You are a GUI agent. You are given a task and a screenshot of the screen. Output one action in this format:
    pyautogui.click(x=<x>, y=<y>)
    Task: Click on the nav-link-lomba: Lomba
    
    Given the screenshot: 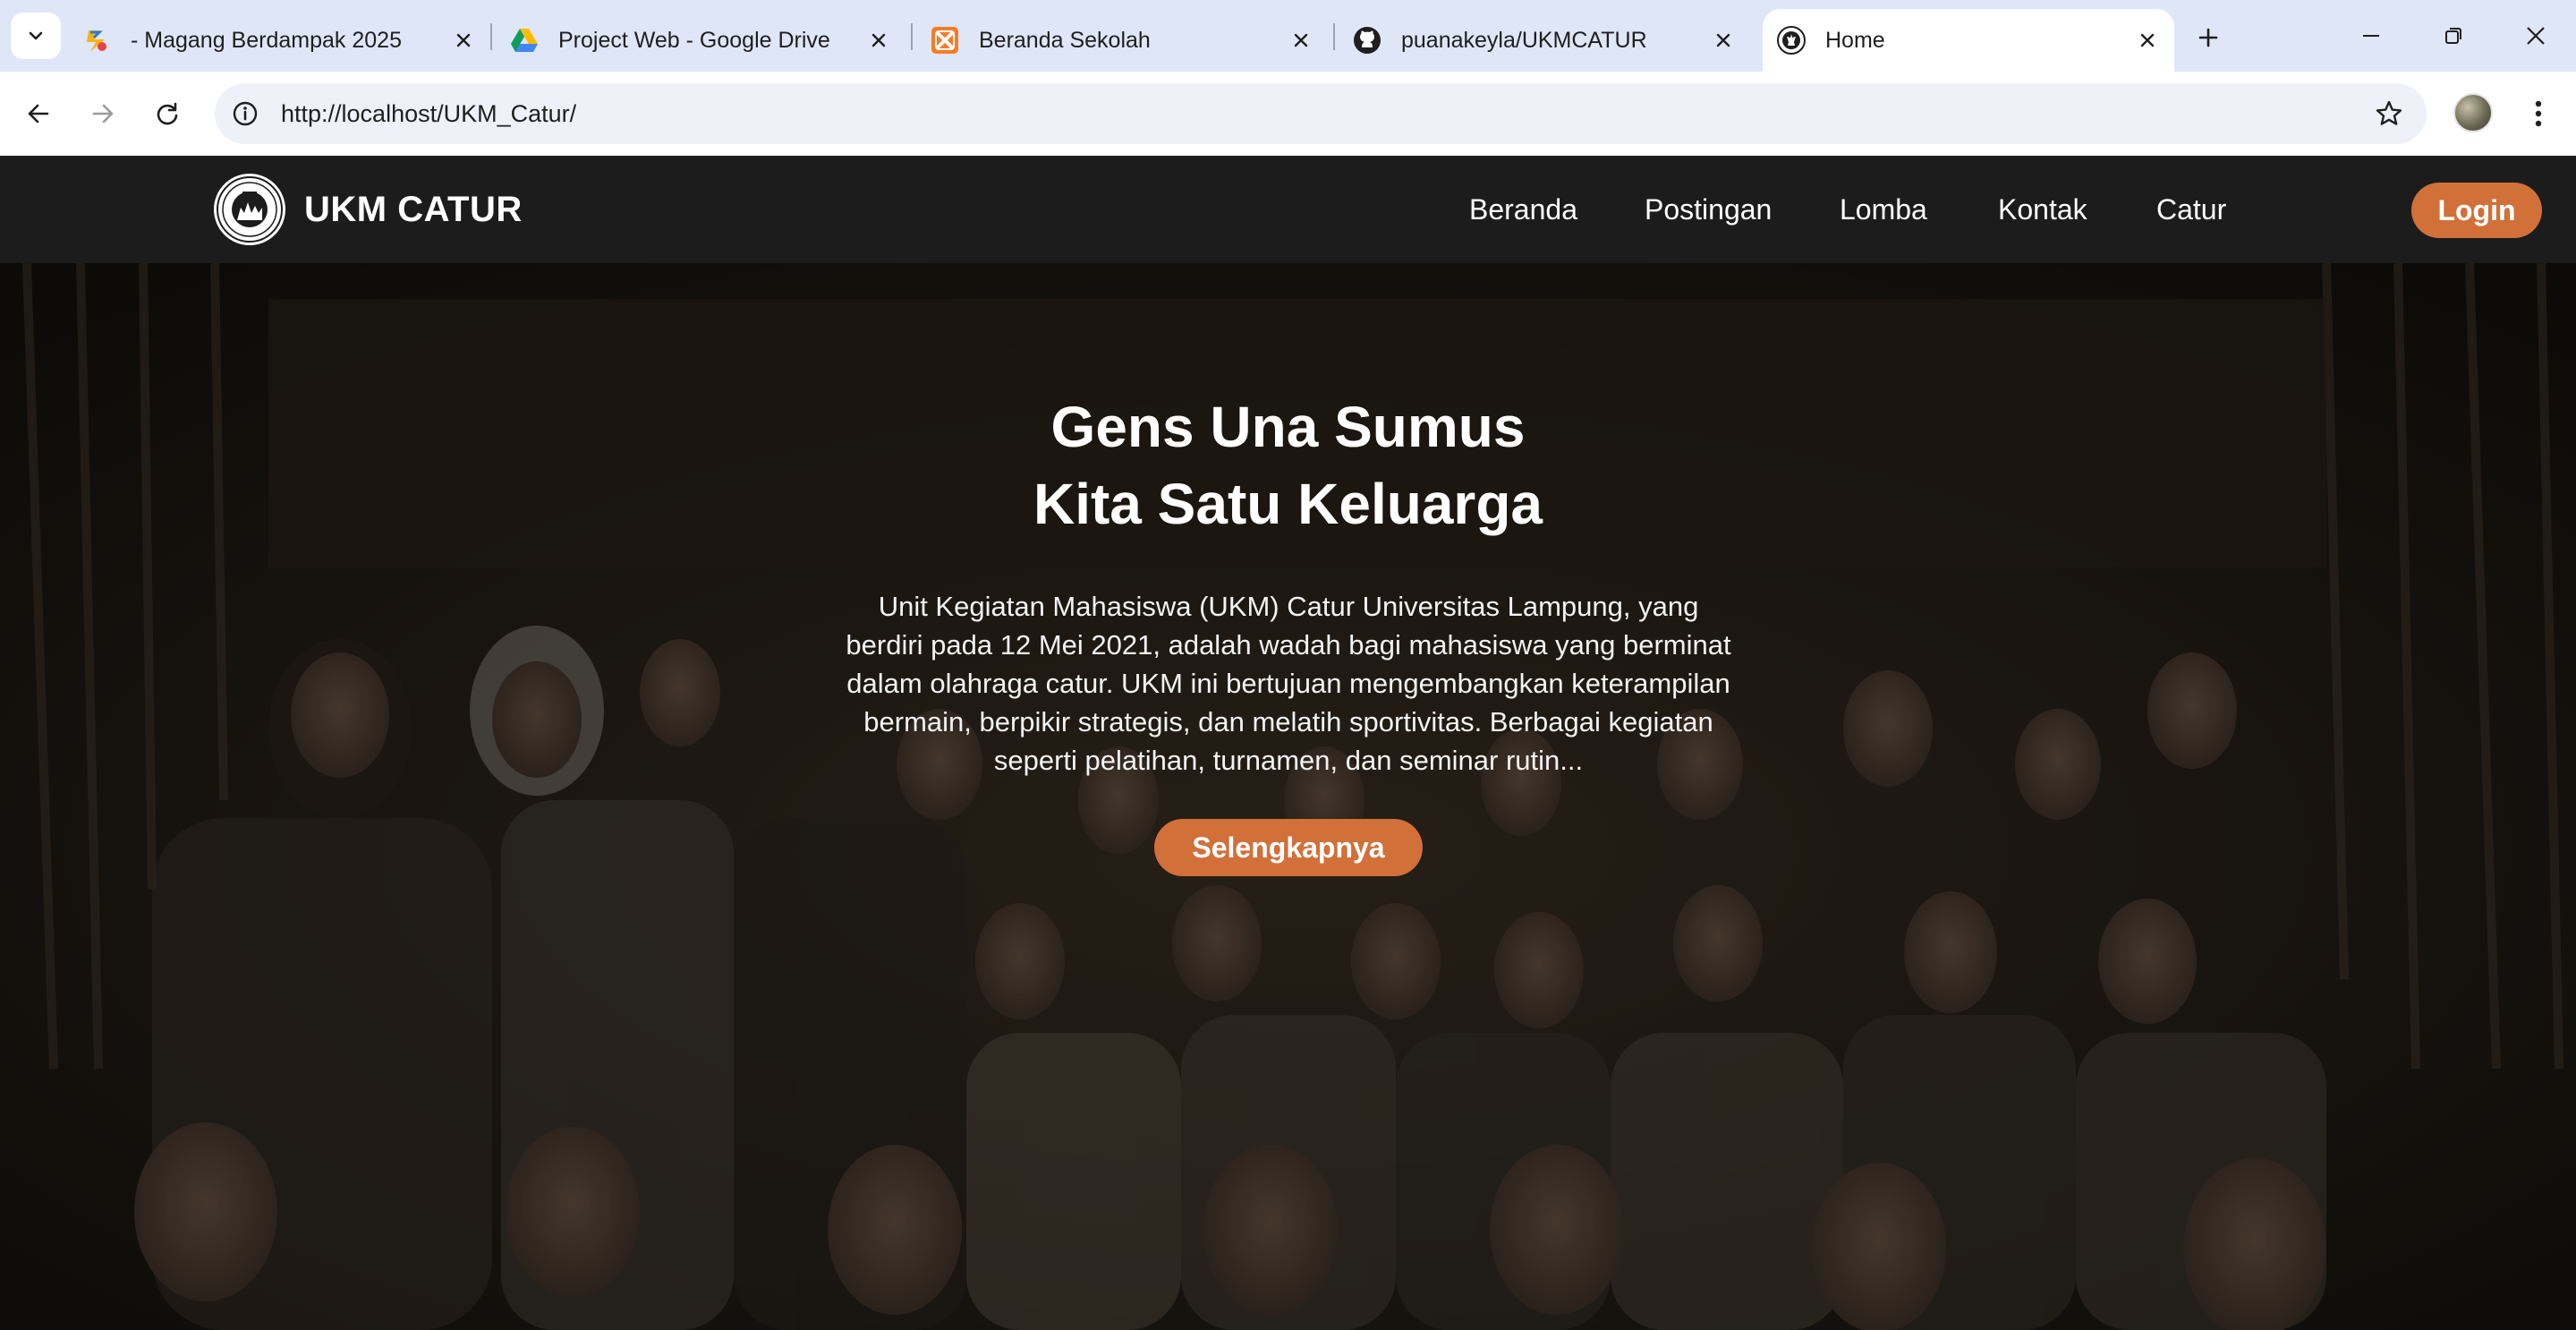 What is the action you would take?
    pyautogui.click(x=1884, y=209)
    